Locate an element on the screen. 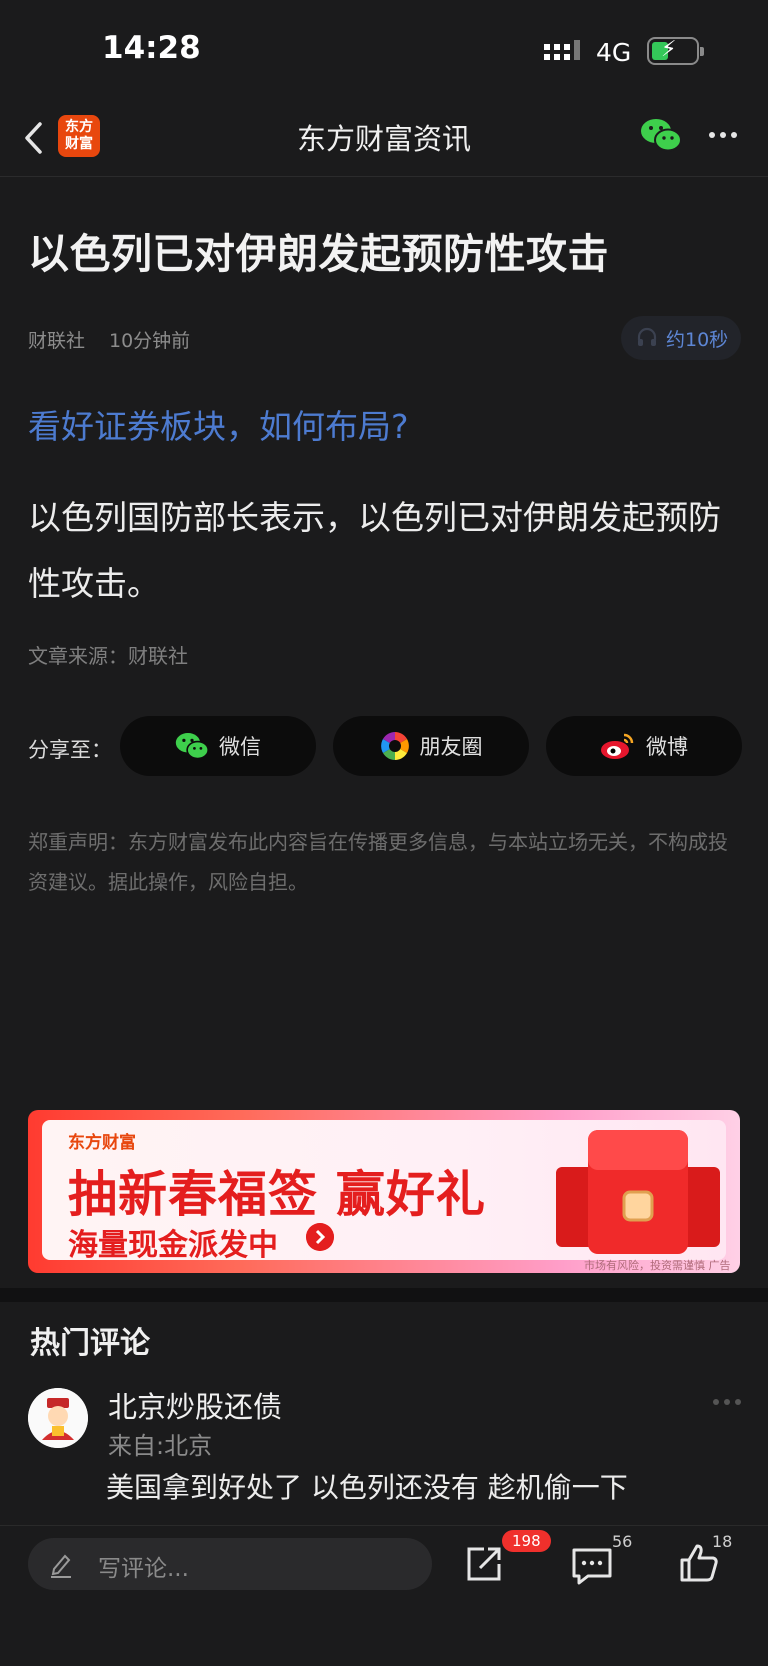  avatar is located at coordinates (58, 1418).